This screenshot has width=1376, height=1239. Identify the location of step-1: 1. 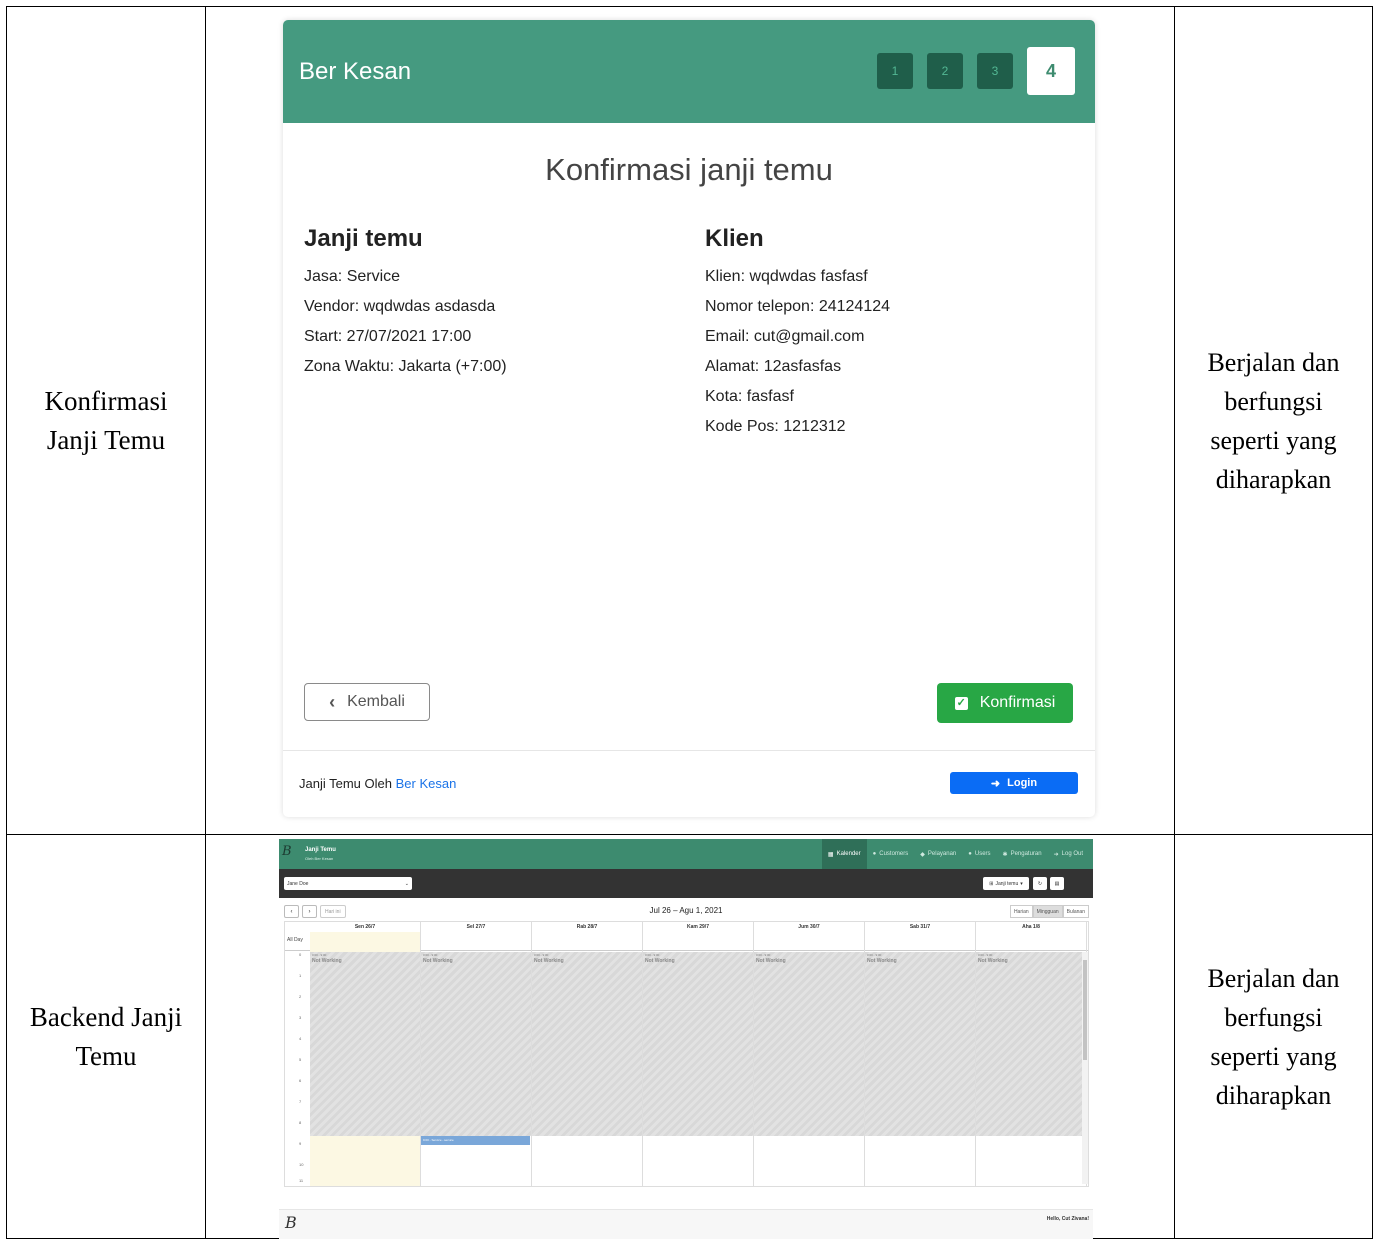
(895, 71).